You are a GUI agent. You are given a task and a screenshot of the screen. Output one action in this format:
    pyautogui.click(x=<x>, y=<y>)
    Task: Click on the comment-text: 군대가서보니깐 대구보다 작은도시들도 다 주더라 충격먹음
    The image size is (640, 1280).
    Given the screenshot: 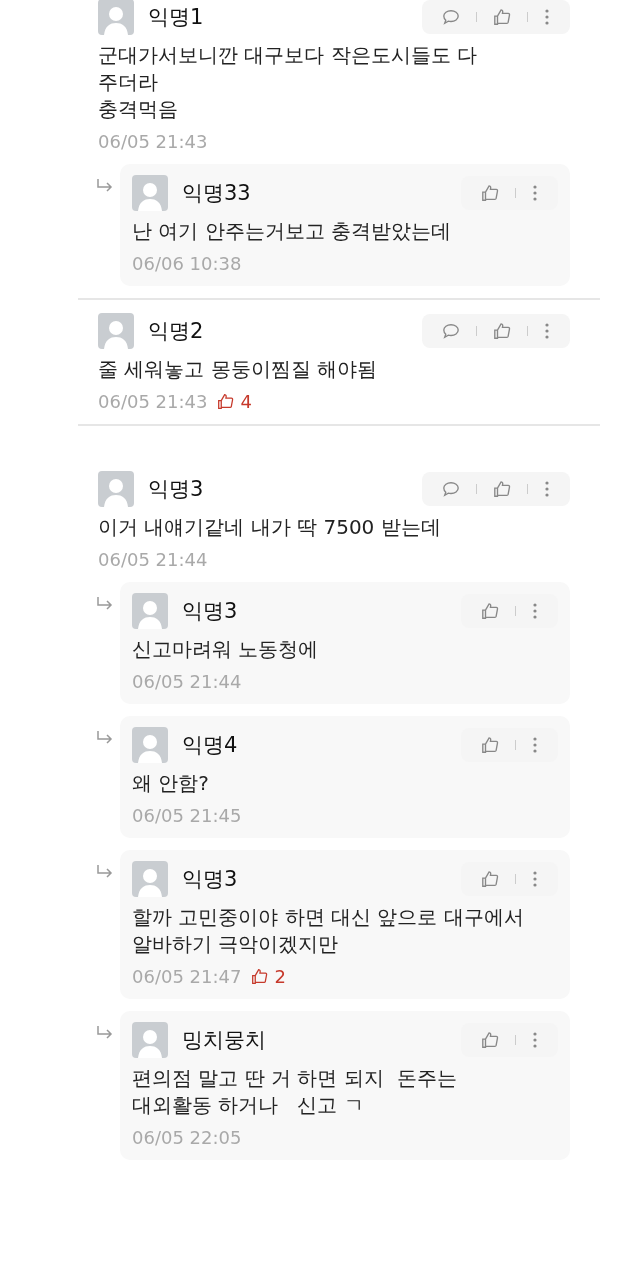 What is the action you would take?
    pyautogui.click(x=288, y=82)
    